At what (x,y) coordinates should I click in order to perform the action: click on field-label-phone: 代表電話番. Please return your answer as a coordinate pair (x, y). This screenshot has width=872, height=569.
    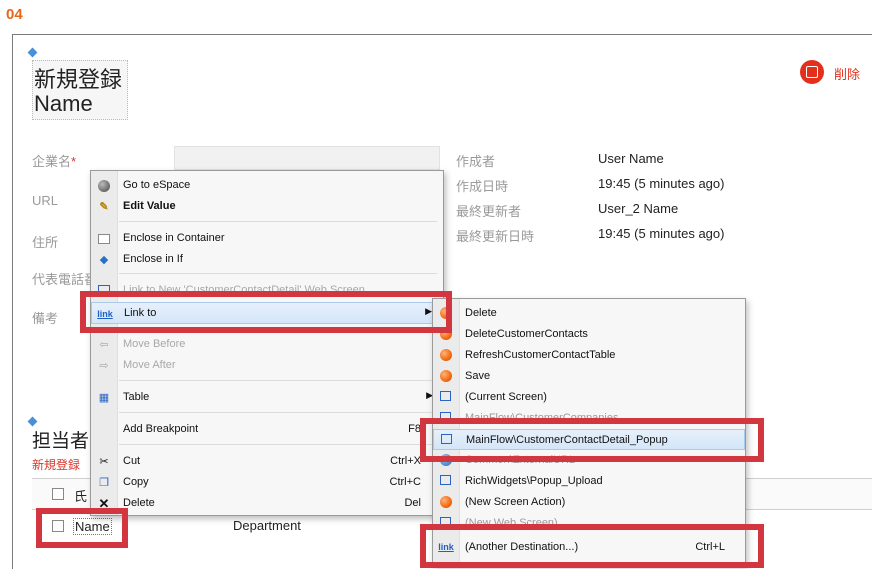
    Looking at the image, I should click on (65, 279).